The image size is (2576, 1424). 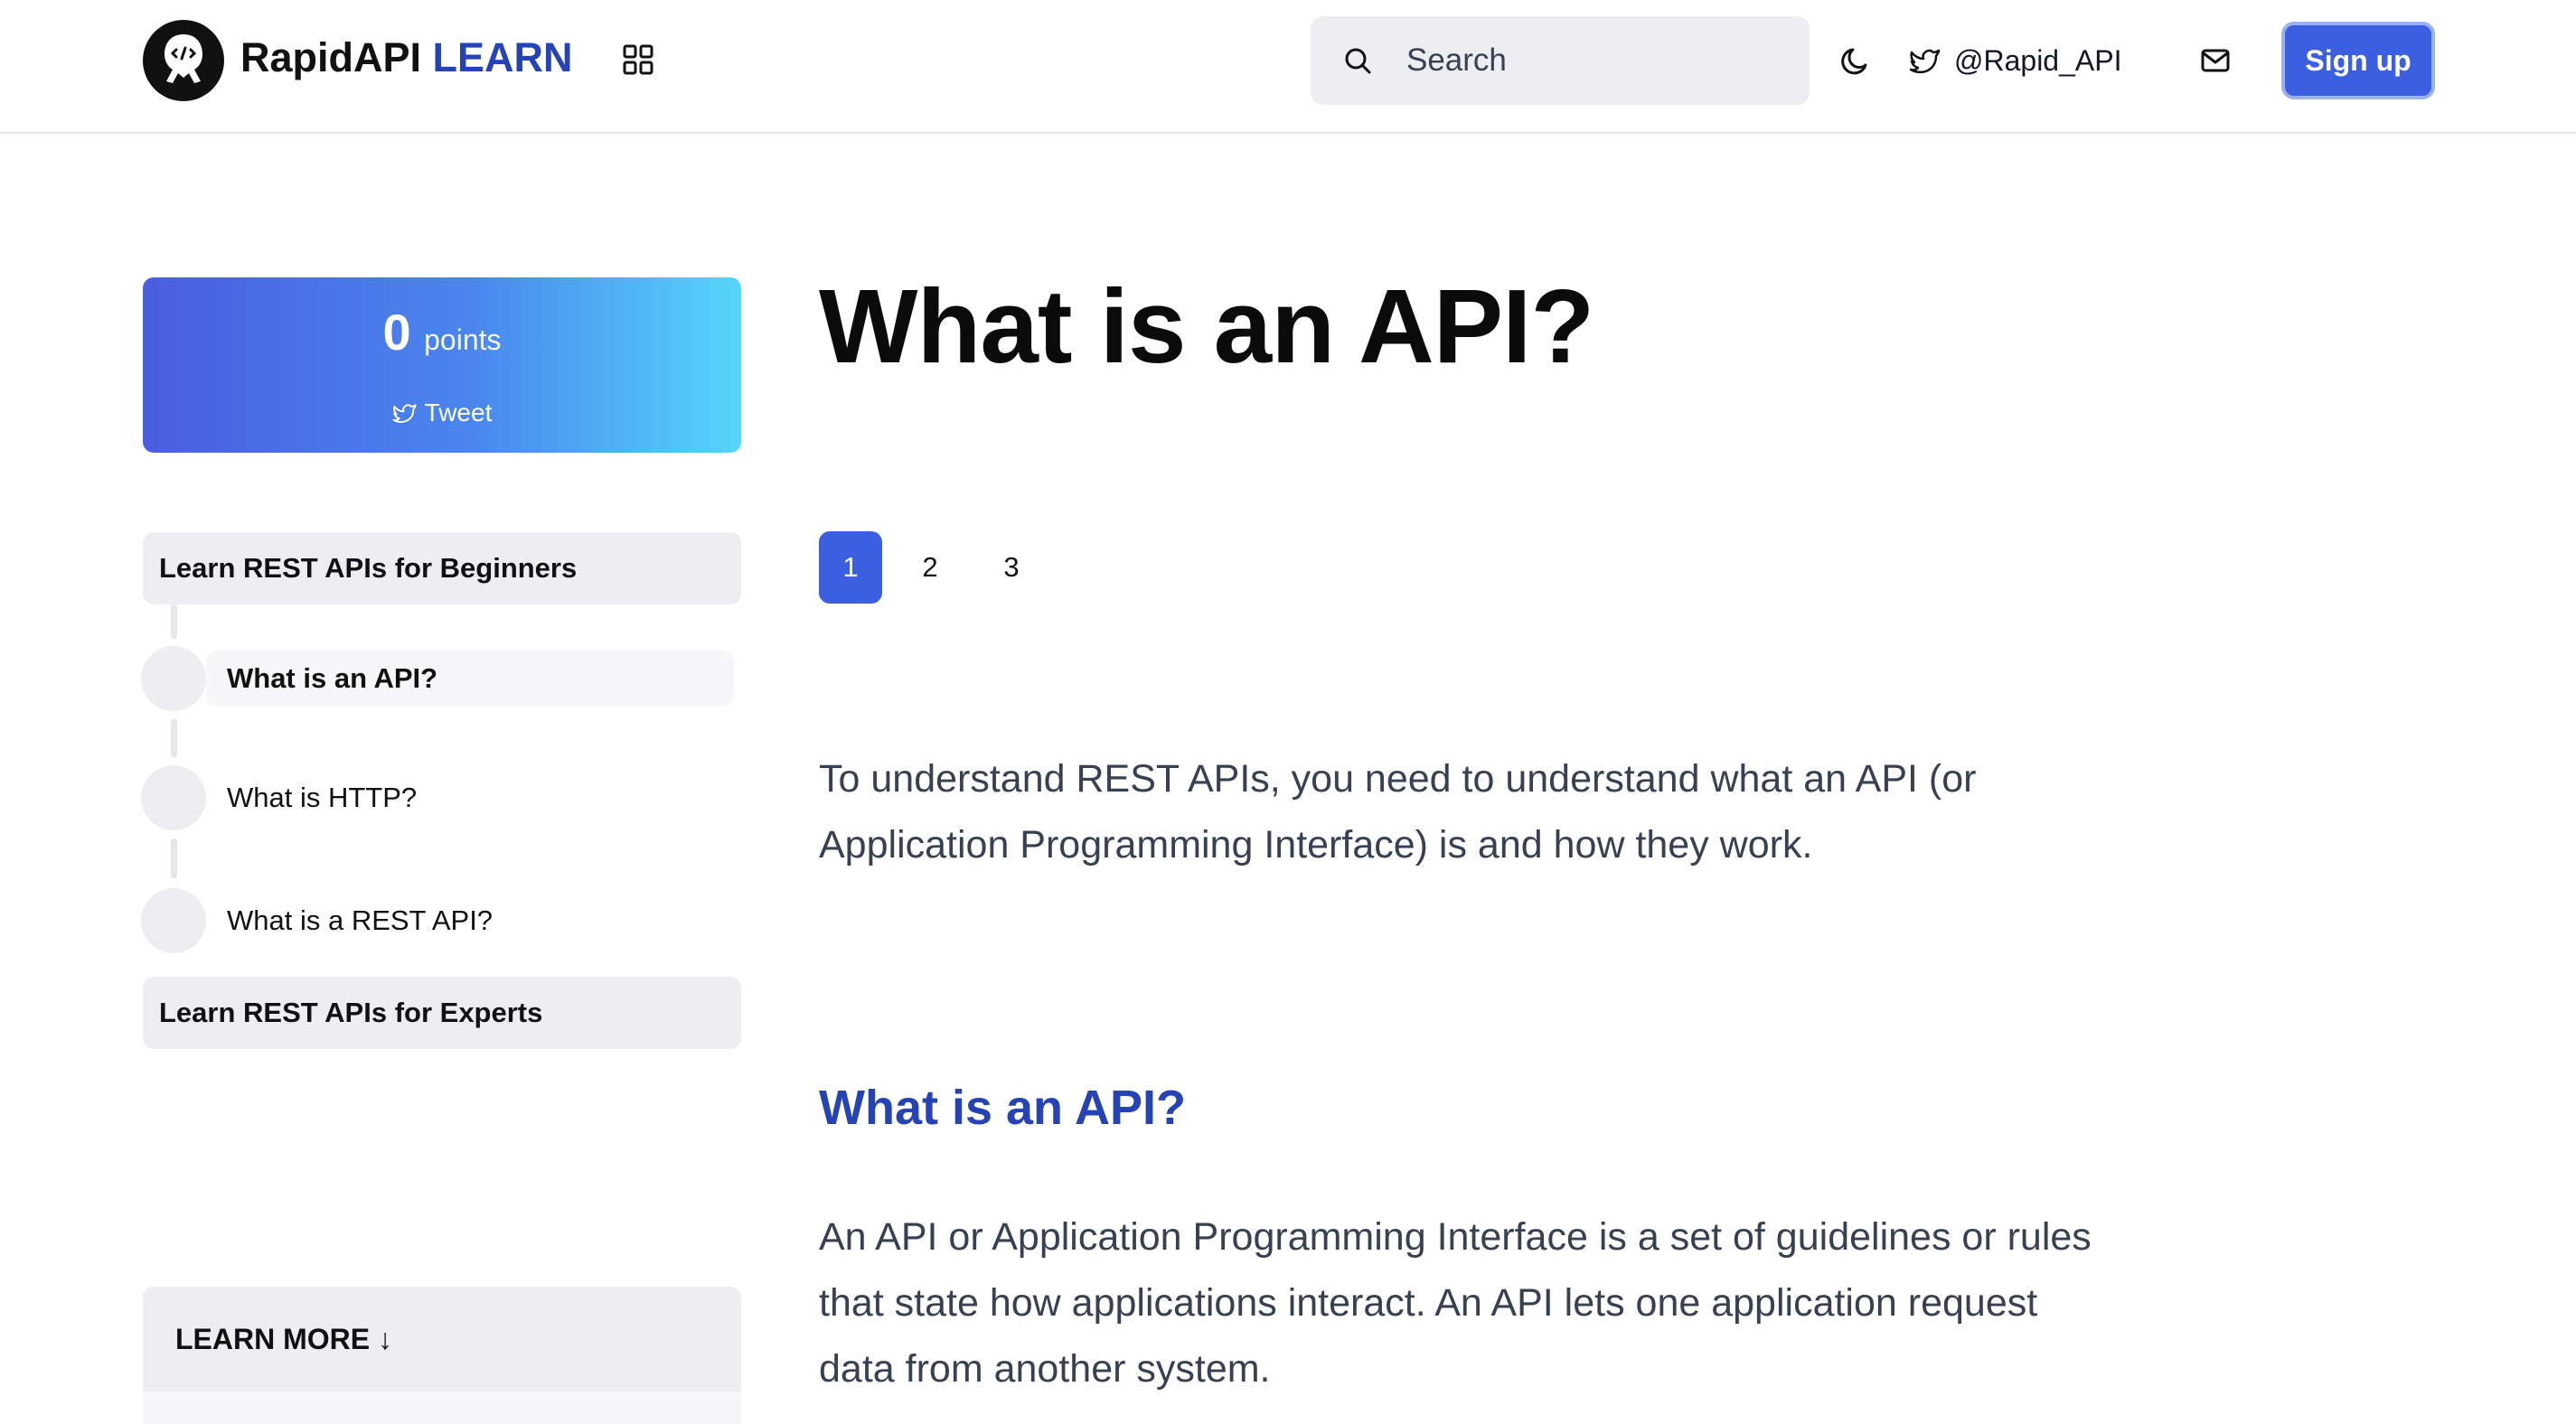 What do you see at coordinates (442, 568) in the screenshot?
I see `course-beginners: Learn REST APIs for Beginners` at bounding box center [442, 568].